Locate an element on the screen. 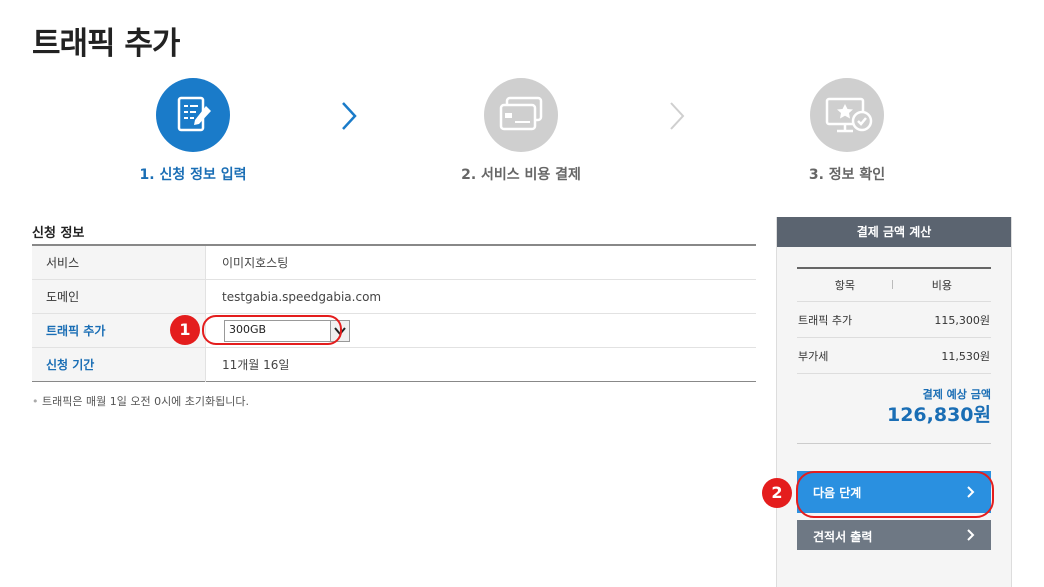 The image size is (1044, 587). payment-items-table: 항목 비용 트래픽 추가 115,300원 부가세 11,530원 is located at coordinates (894, 320).